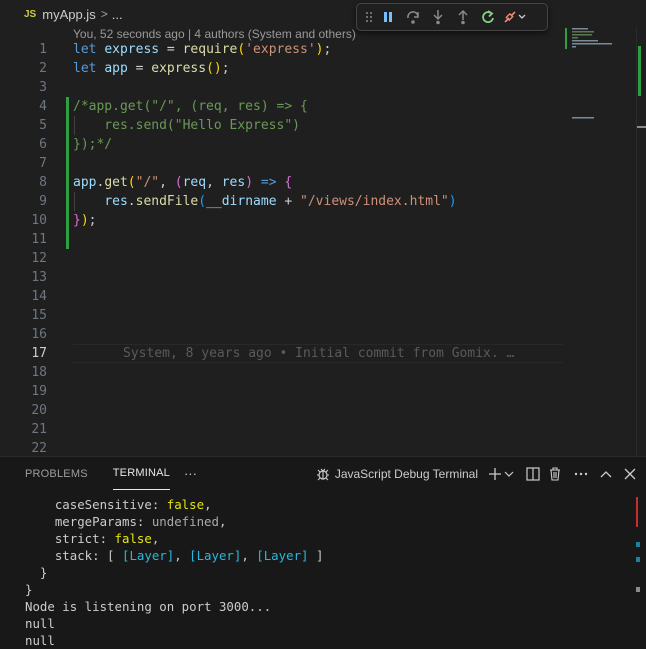  What do you see at coordinates (23, 372) in the screenshot?
I see `line-number: 18` at bounding box center [23, 372].